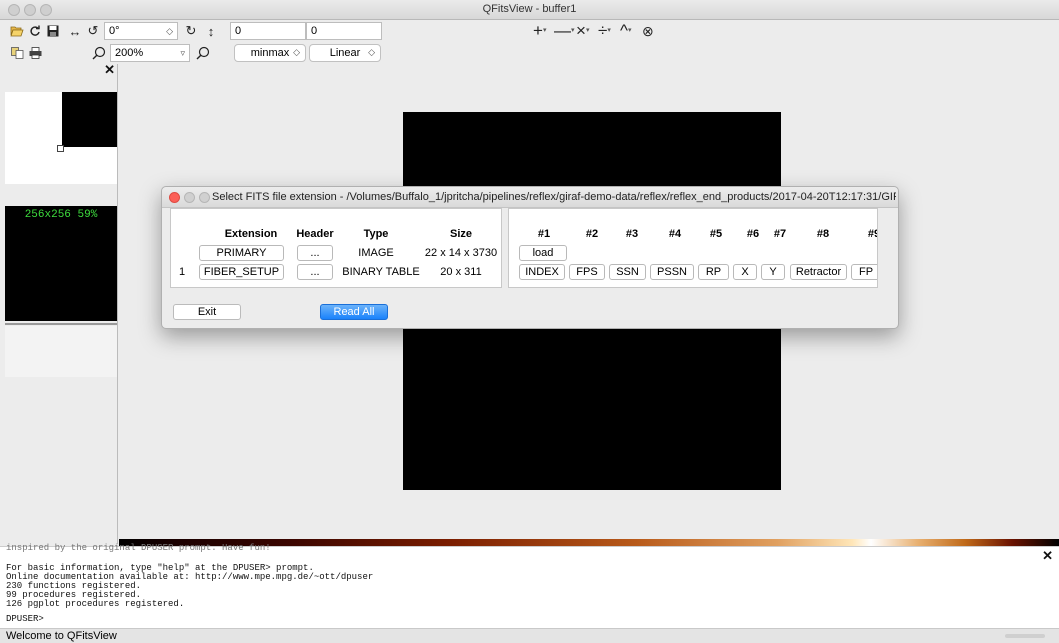  Describe the element at coordinates (381, 272) in the screenshot. I see `fiber-setup-type: BINARY TABLE` at that location.